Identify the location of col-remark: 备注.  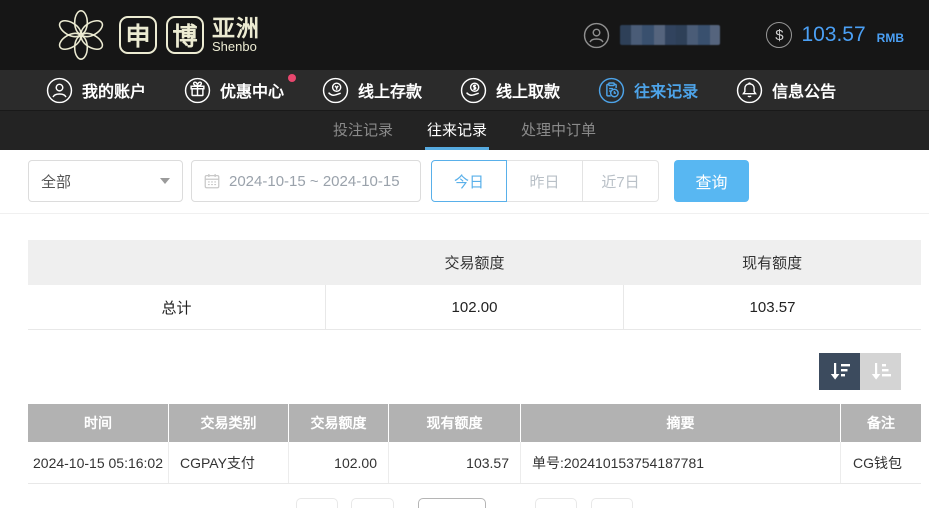
(880, 423).